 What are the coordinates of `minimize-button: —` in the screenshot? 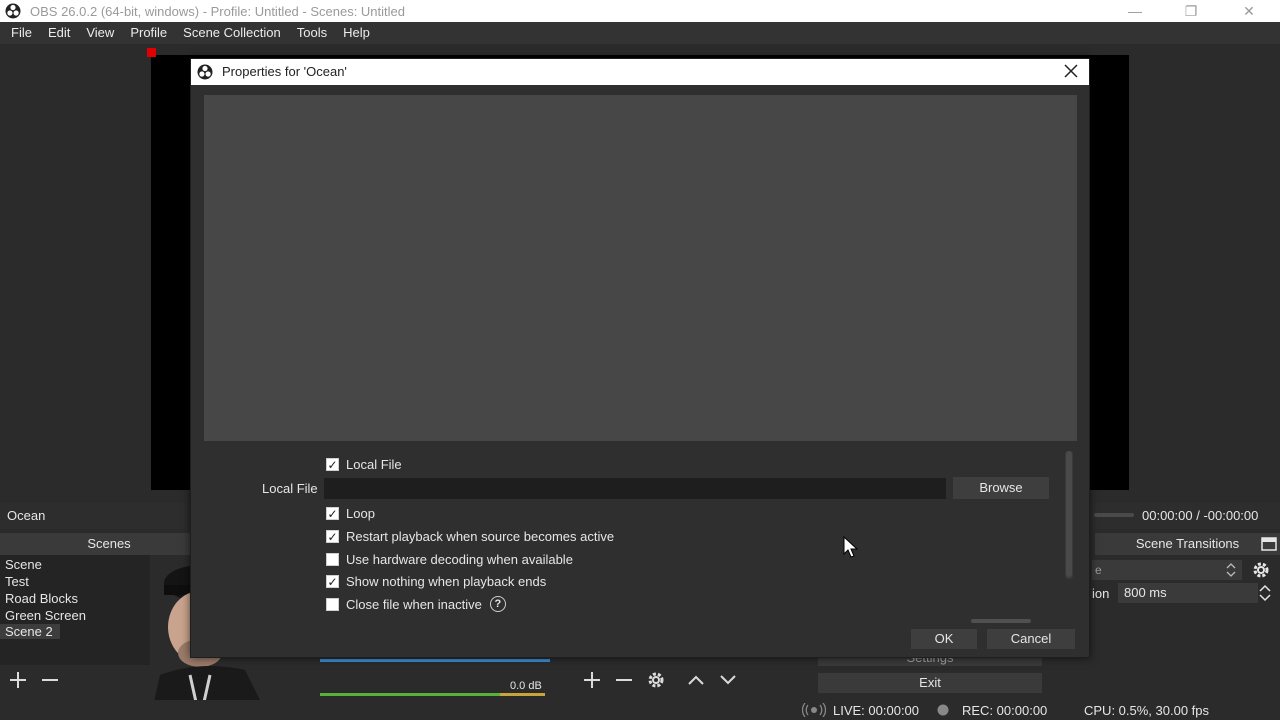 It's located at (1135, 11).